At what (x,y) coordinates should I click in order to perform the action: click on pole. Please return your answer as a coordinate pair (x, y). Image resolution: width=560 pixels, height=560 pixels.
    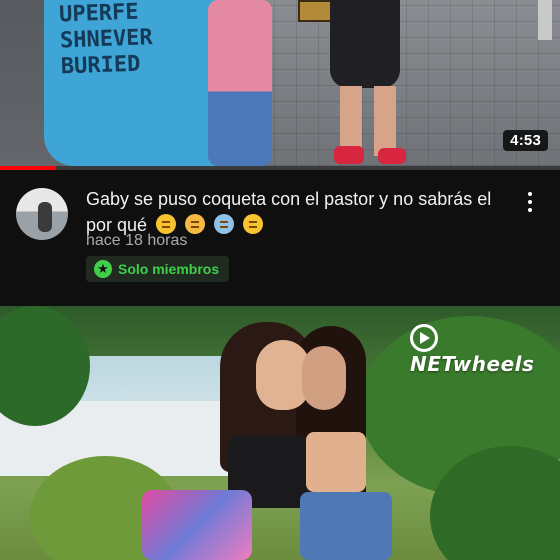
    Looking at the image, I should click on (545, 20).